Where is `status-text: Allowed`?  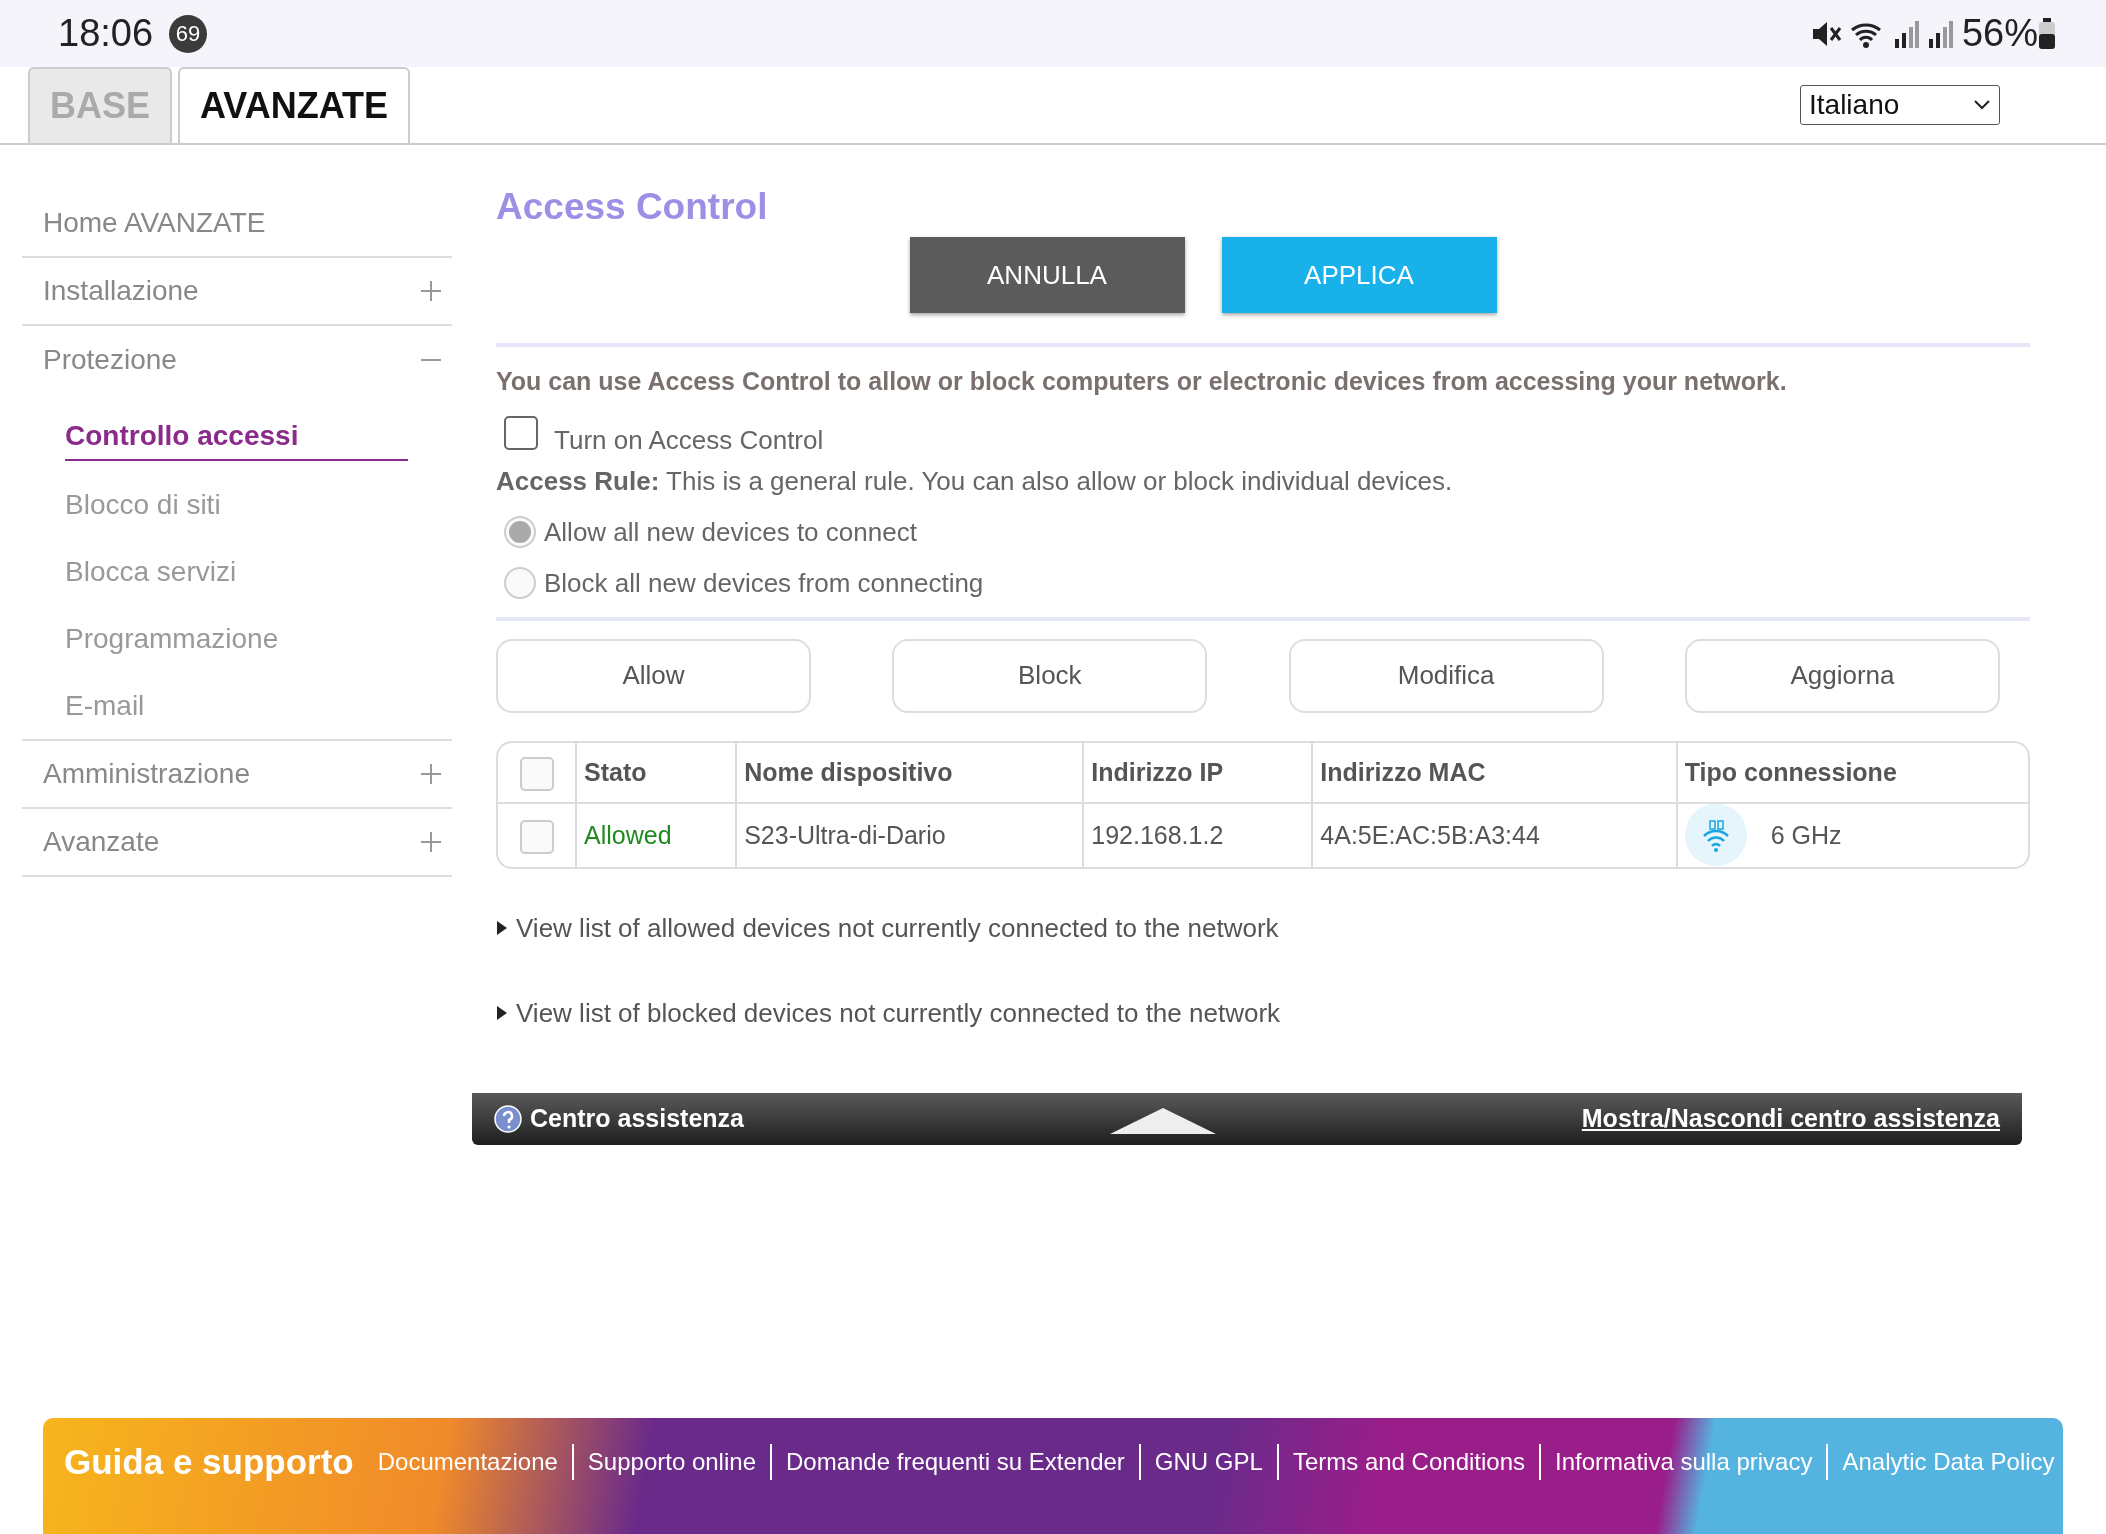 status-text: Allowed is located at coordinates (628, 834).